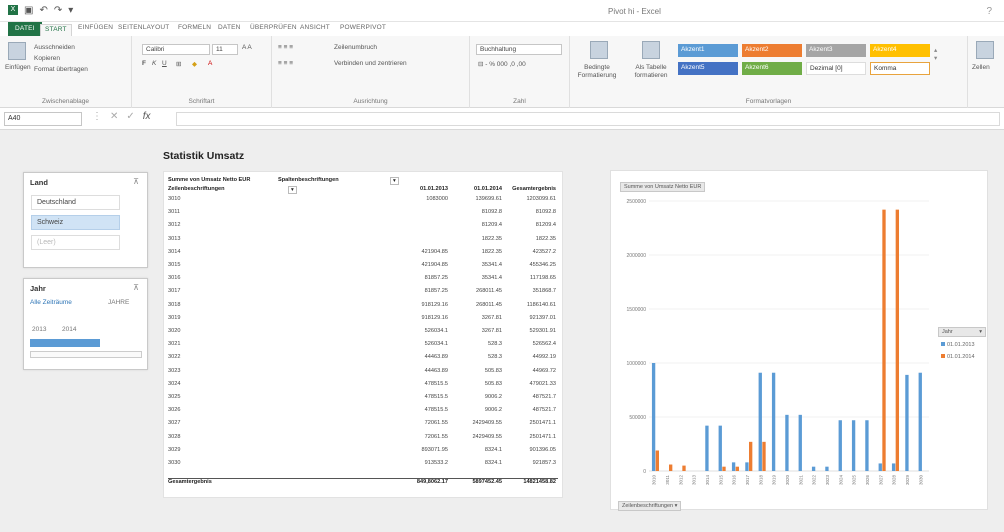 The width and height of the screenshot is (1004, 532). Describe the element at coordinates (840, 445) in the screenshot. I see `bar-3024-01.01.2013` at that location.